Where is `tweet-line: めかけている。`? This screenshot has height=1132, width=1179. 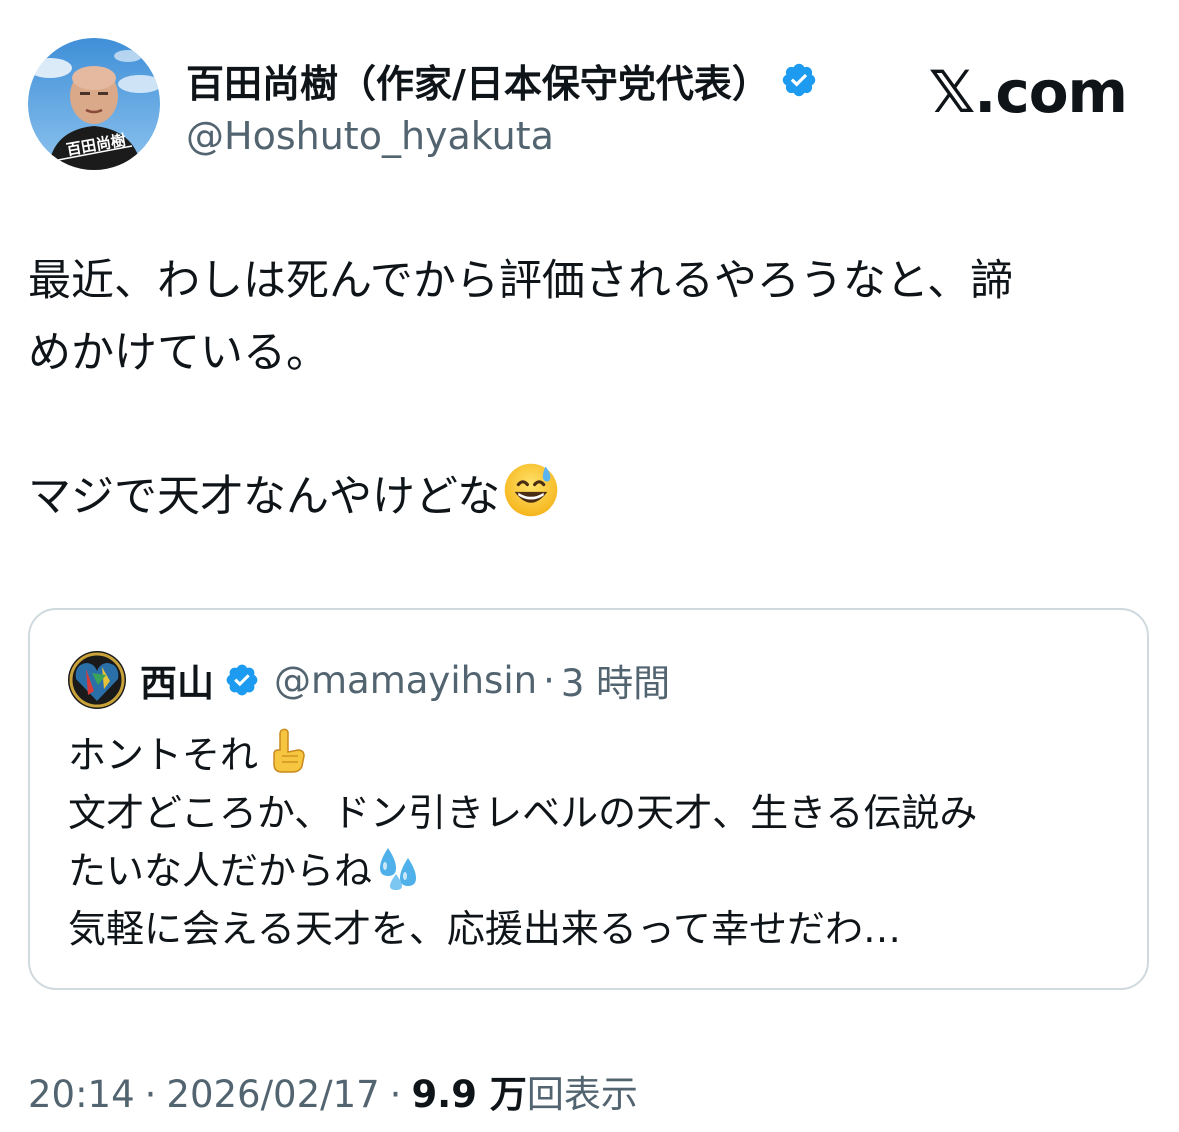 tweet-line: めかけている。 is located at coordinates (178, 353).